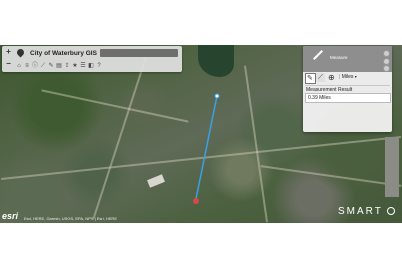 Image resolution: width=402 pixels, height=268 pixels. Describe the element at coordinates (360, 211) in the screenshot. I see `brand-text: SMART` at that location.